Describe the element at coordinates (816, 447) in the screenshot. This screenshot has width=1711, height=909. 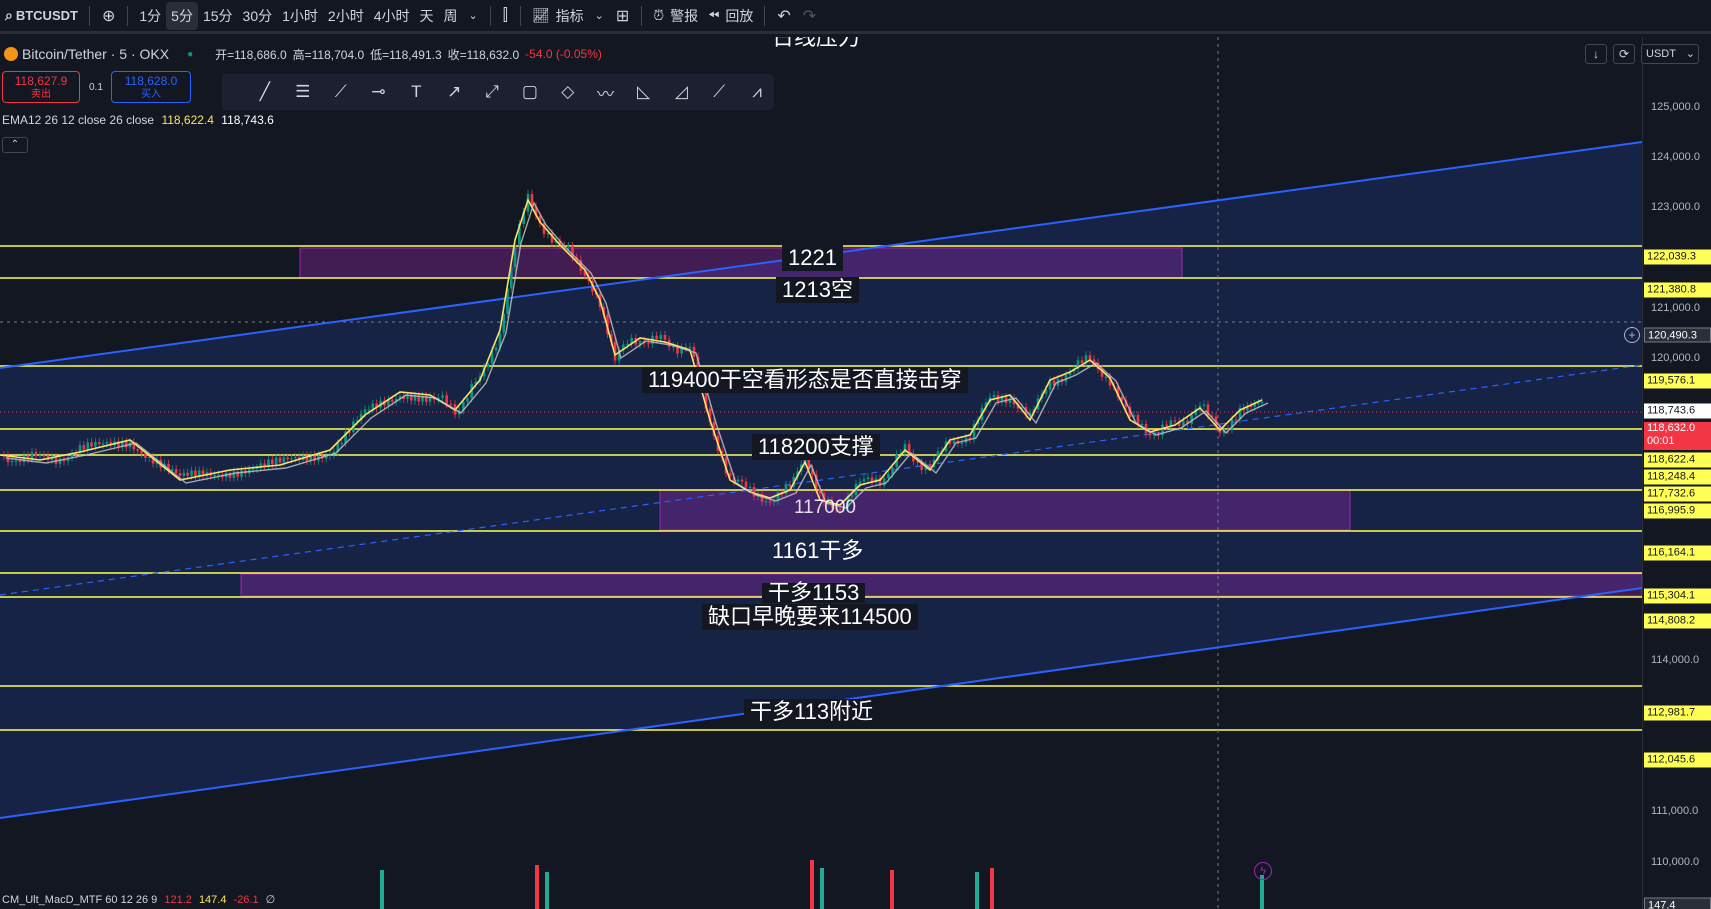
I see `annotation-118200: 118200支撑` at that location.